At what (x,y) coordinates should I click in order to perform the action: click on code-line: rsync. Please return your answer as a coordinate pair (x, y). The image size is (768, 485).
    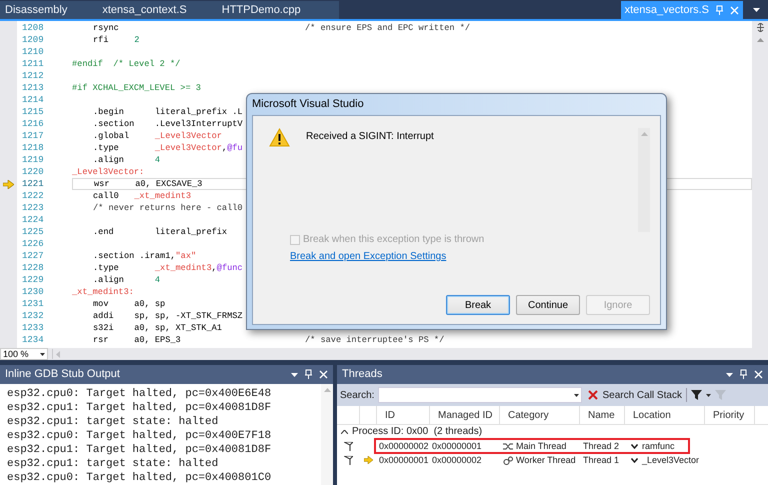
    Looking at the image, I should click on (106, 28).